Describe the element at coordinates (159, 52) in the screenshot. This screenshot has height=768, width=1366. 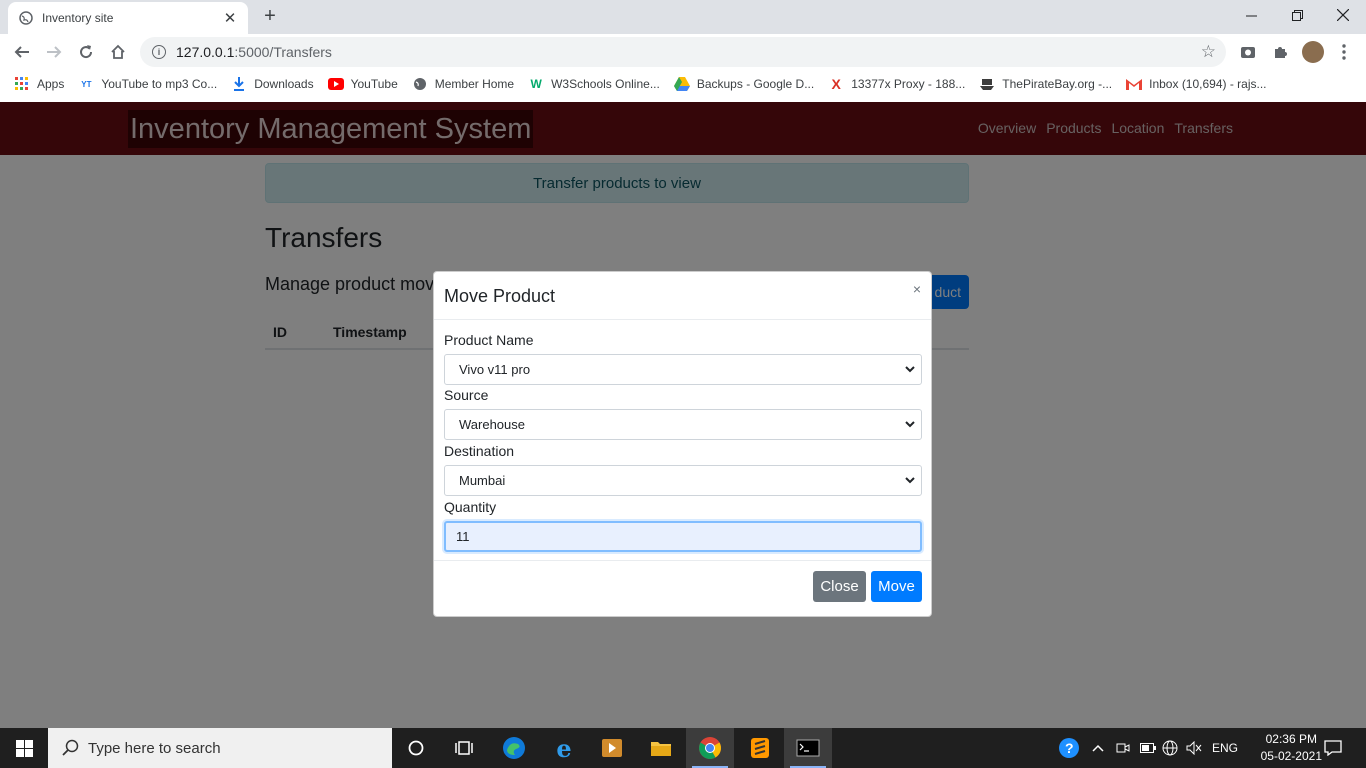
I see `site-info-icon: i` at that location.